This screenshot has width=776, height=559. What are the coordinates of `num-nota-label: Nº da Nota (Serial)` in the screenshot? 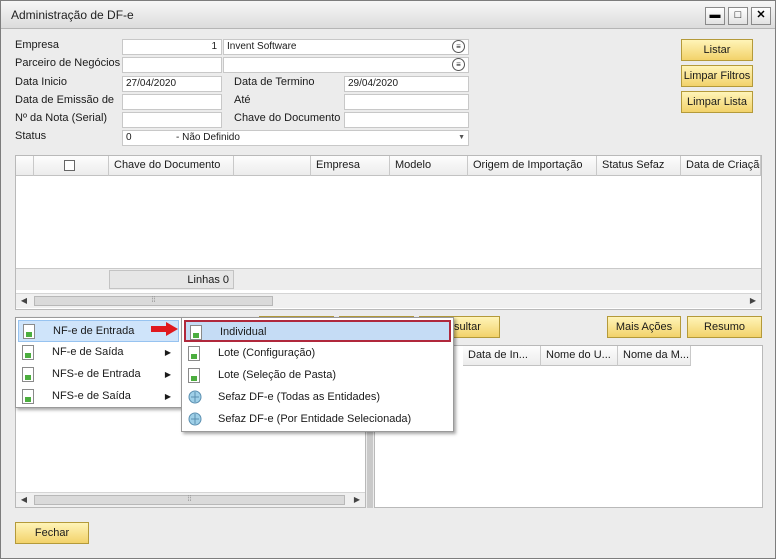 It's located at (61, 118).